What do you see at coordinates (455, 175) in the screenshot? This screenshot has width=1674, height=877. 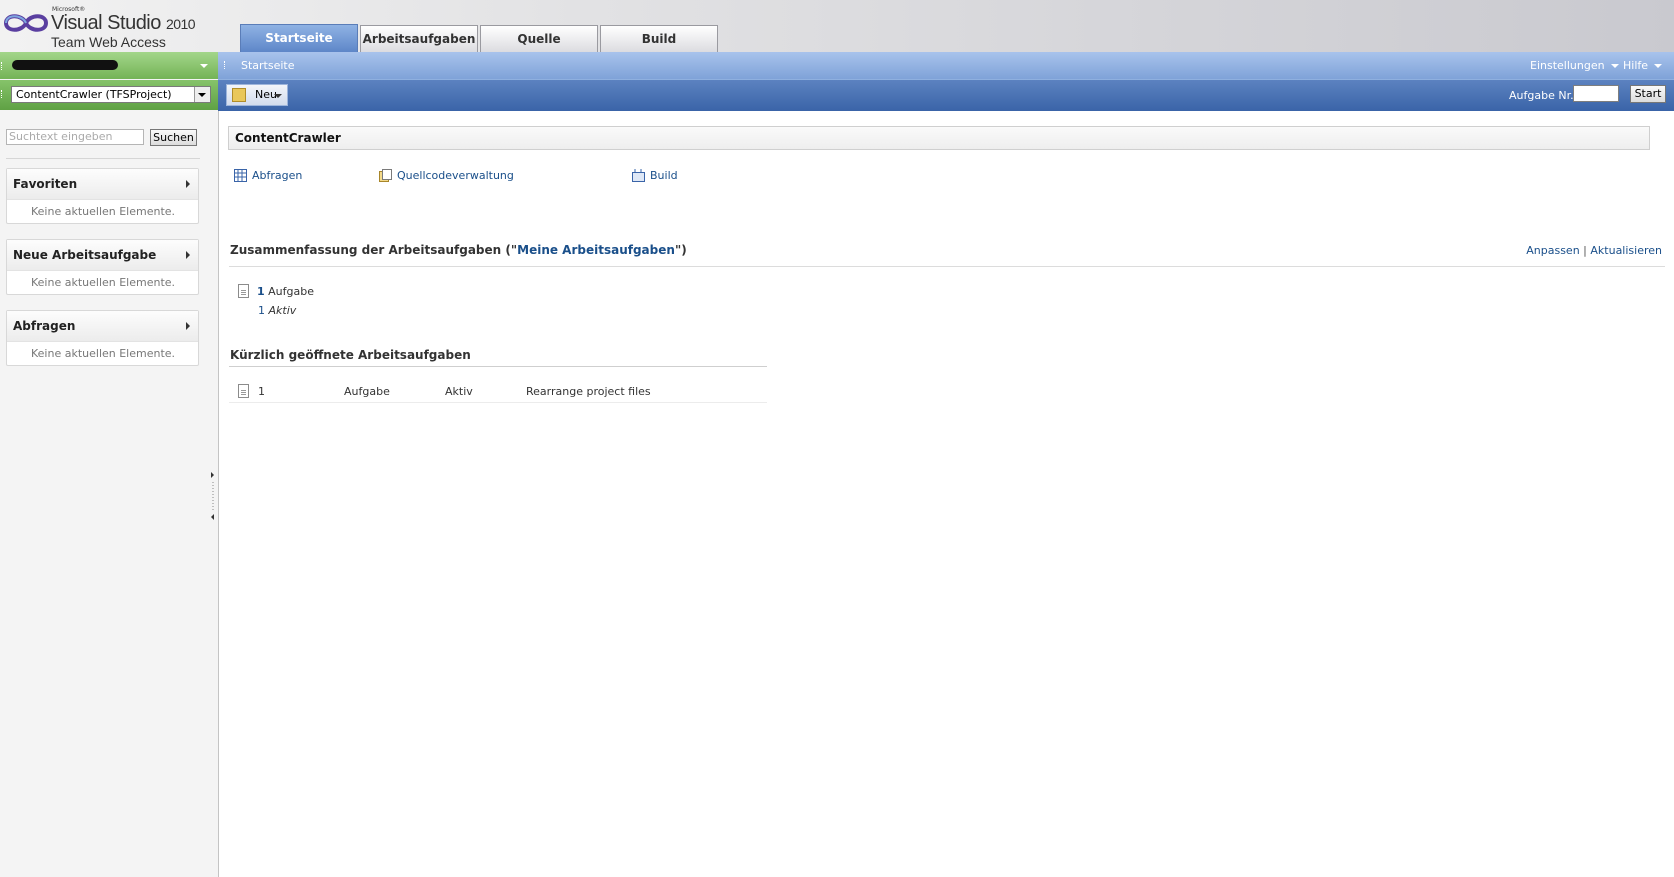 I see `link-quellcodeverwaltung-label: Quellcodeverwaltung` at bounding box center [455, 175].